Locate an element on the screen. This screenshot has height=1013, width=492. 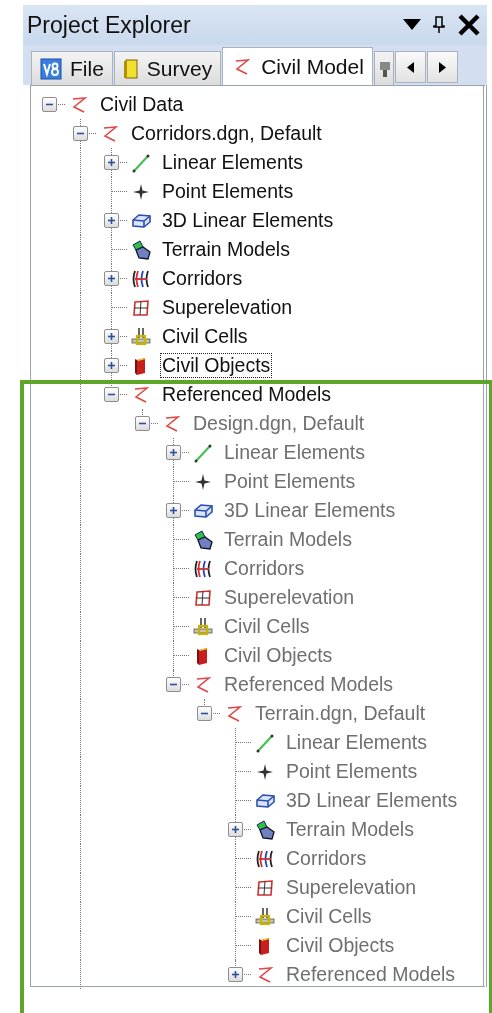
left-arrow-icon is located at coordinates (410, 67).